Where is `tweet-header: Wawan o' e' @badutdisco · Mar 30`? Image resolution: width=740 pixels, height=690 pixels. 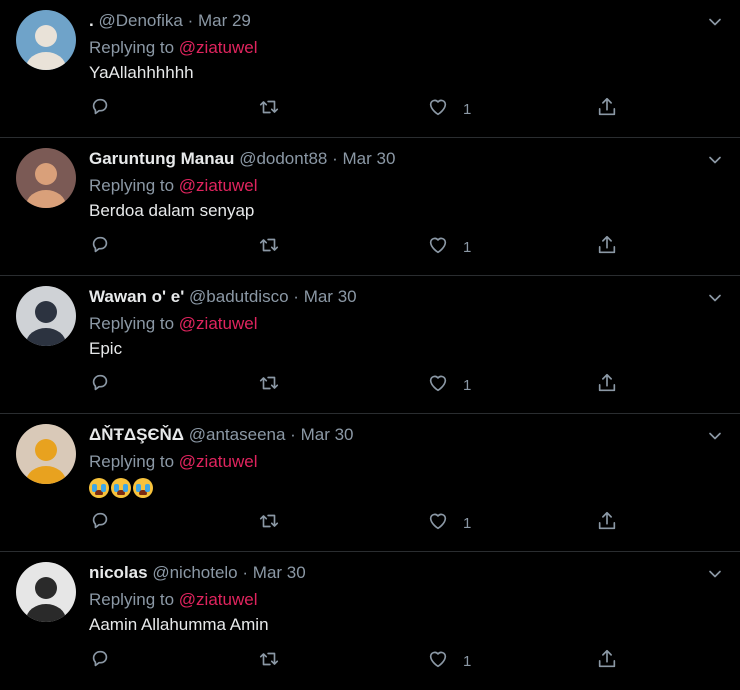 tweet-header: Wawan o' e' @badutdisco · Mar 30 is located at coordinates (223, 297).